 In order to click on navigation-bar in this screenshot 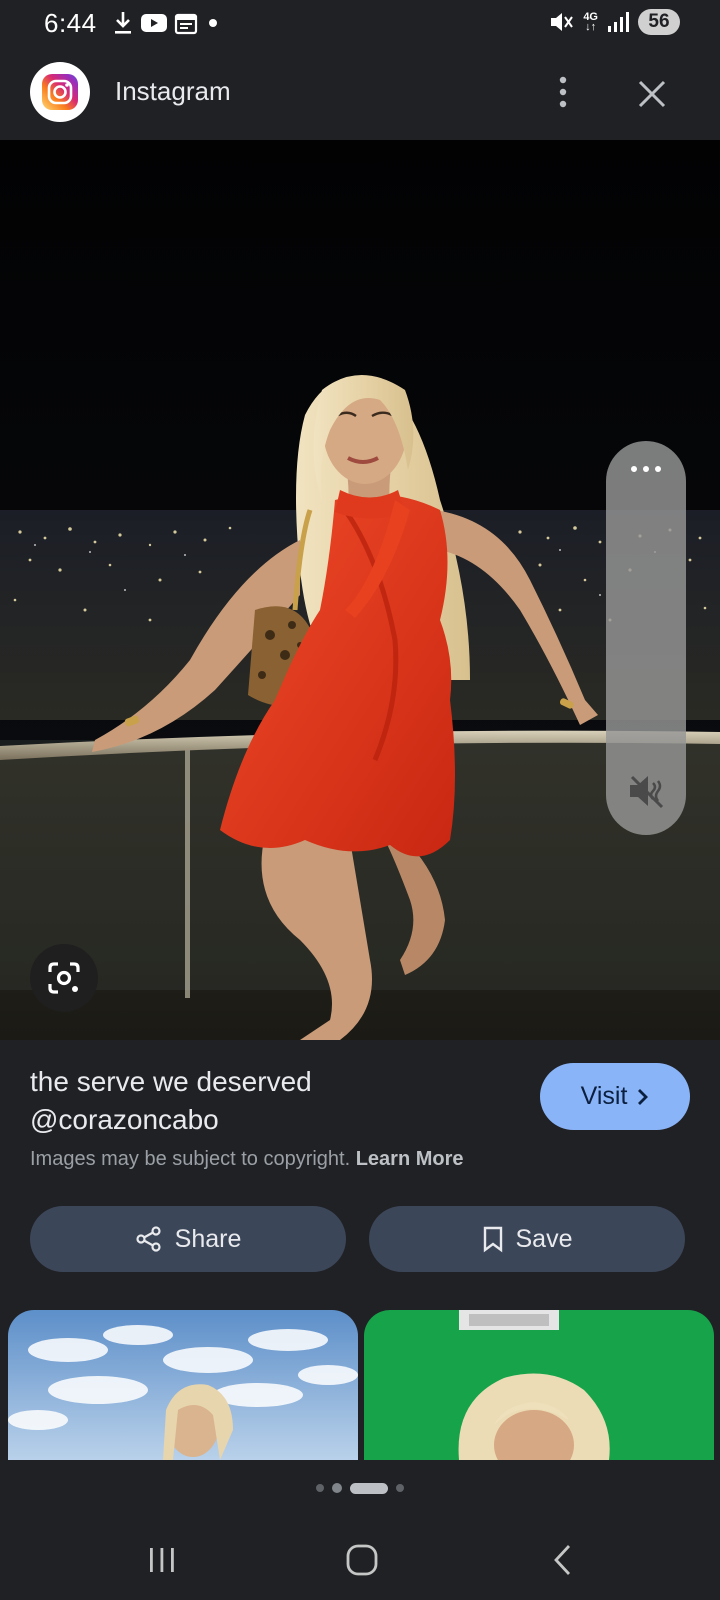, I will do `click(360, 1560)`.